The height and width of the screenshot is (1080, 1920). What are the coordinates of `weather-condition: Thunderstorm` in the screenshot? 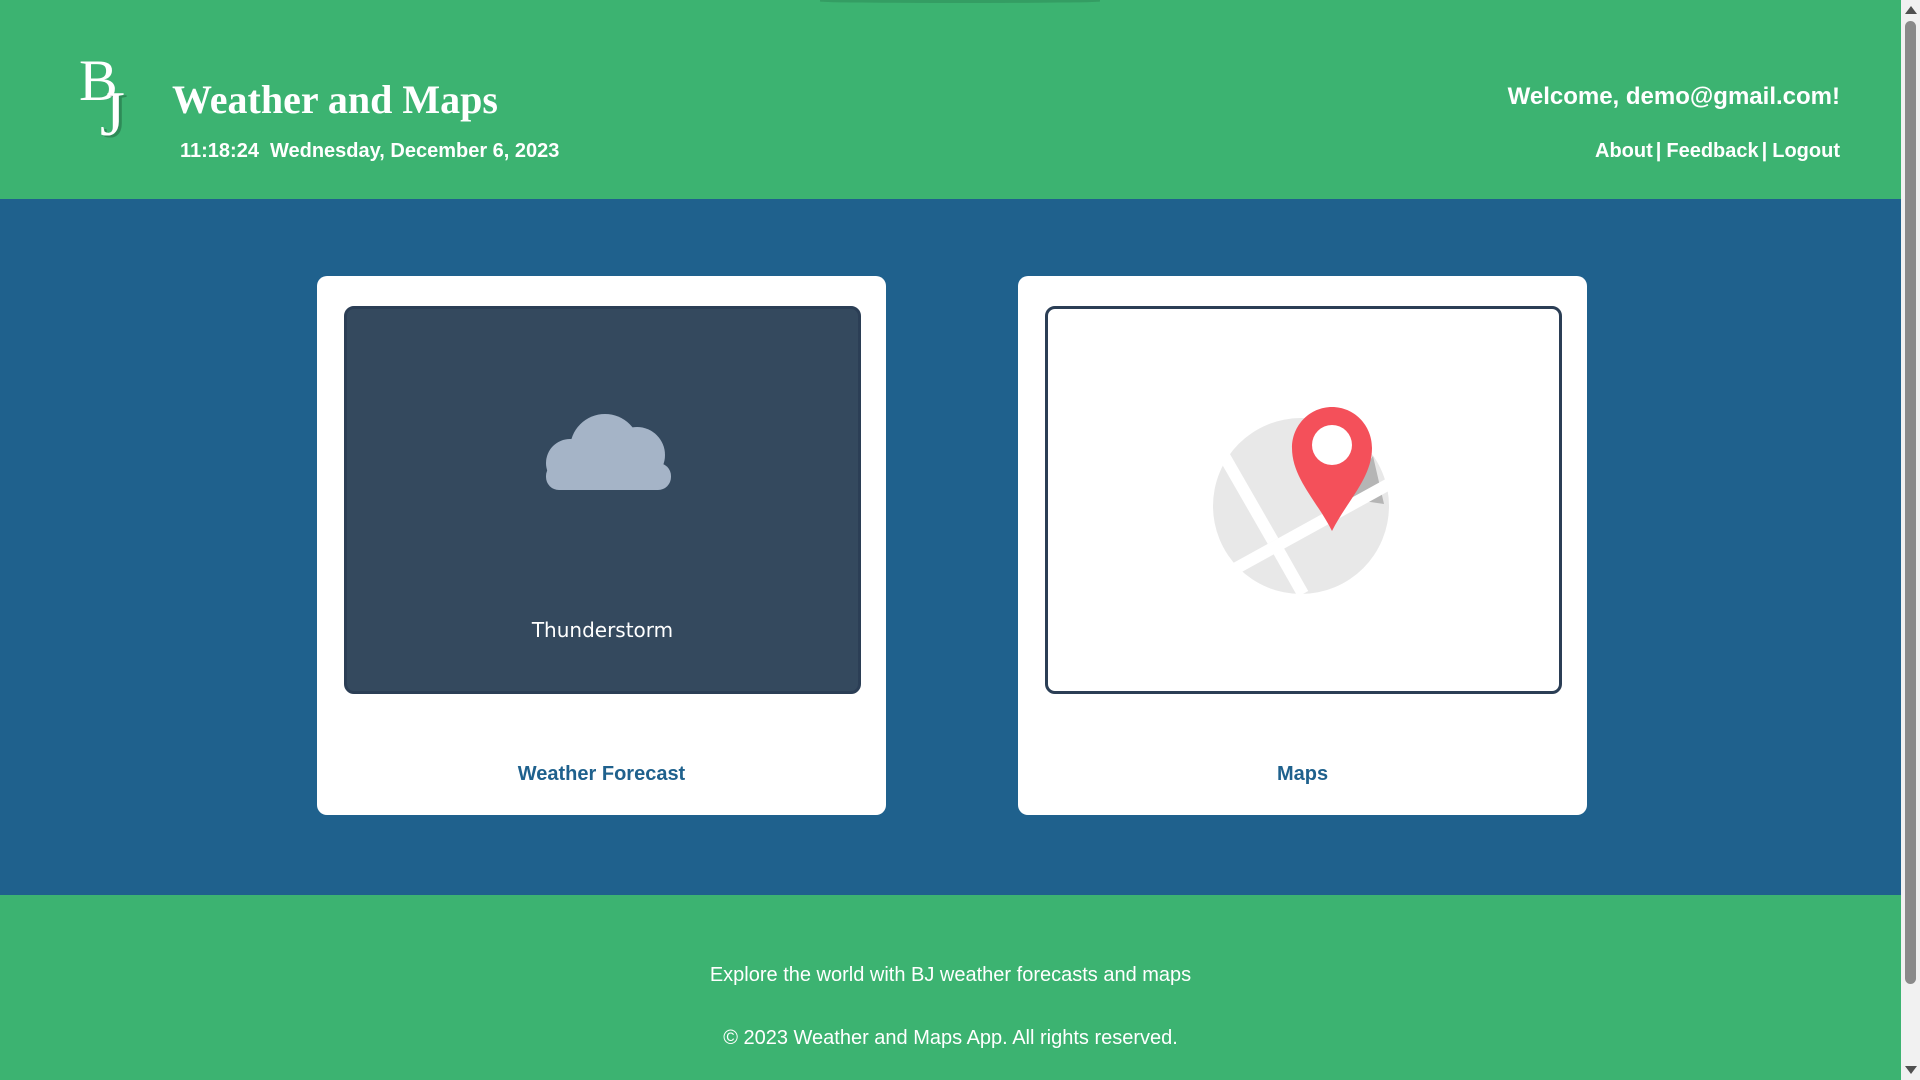 It's located at (602, 630).